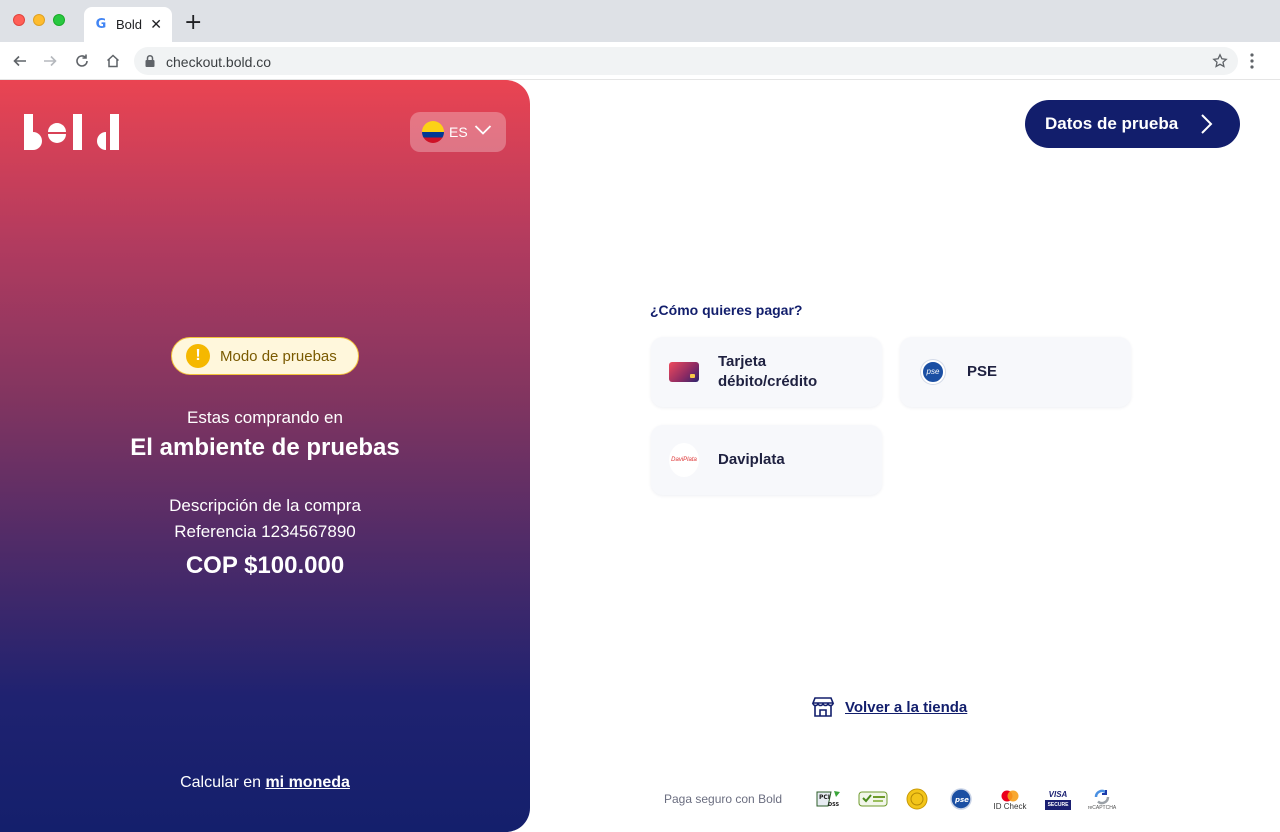 The height and width of the screenshot is (832, 1280). I want to click on home-icon, so click(113, 61).